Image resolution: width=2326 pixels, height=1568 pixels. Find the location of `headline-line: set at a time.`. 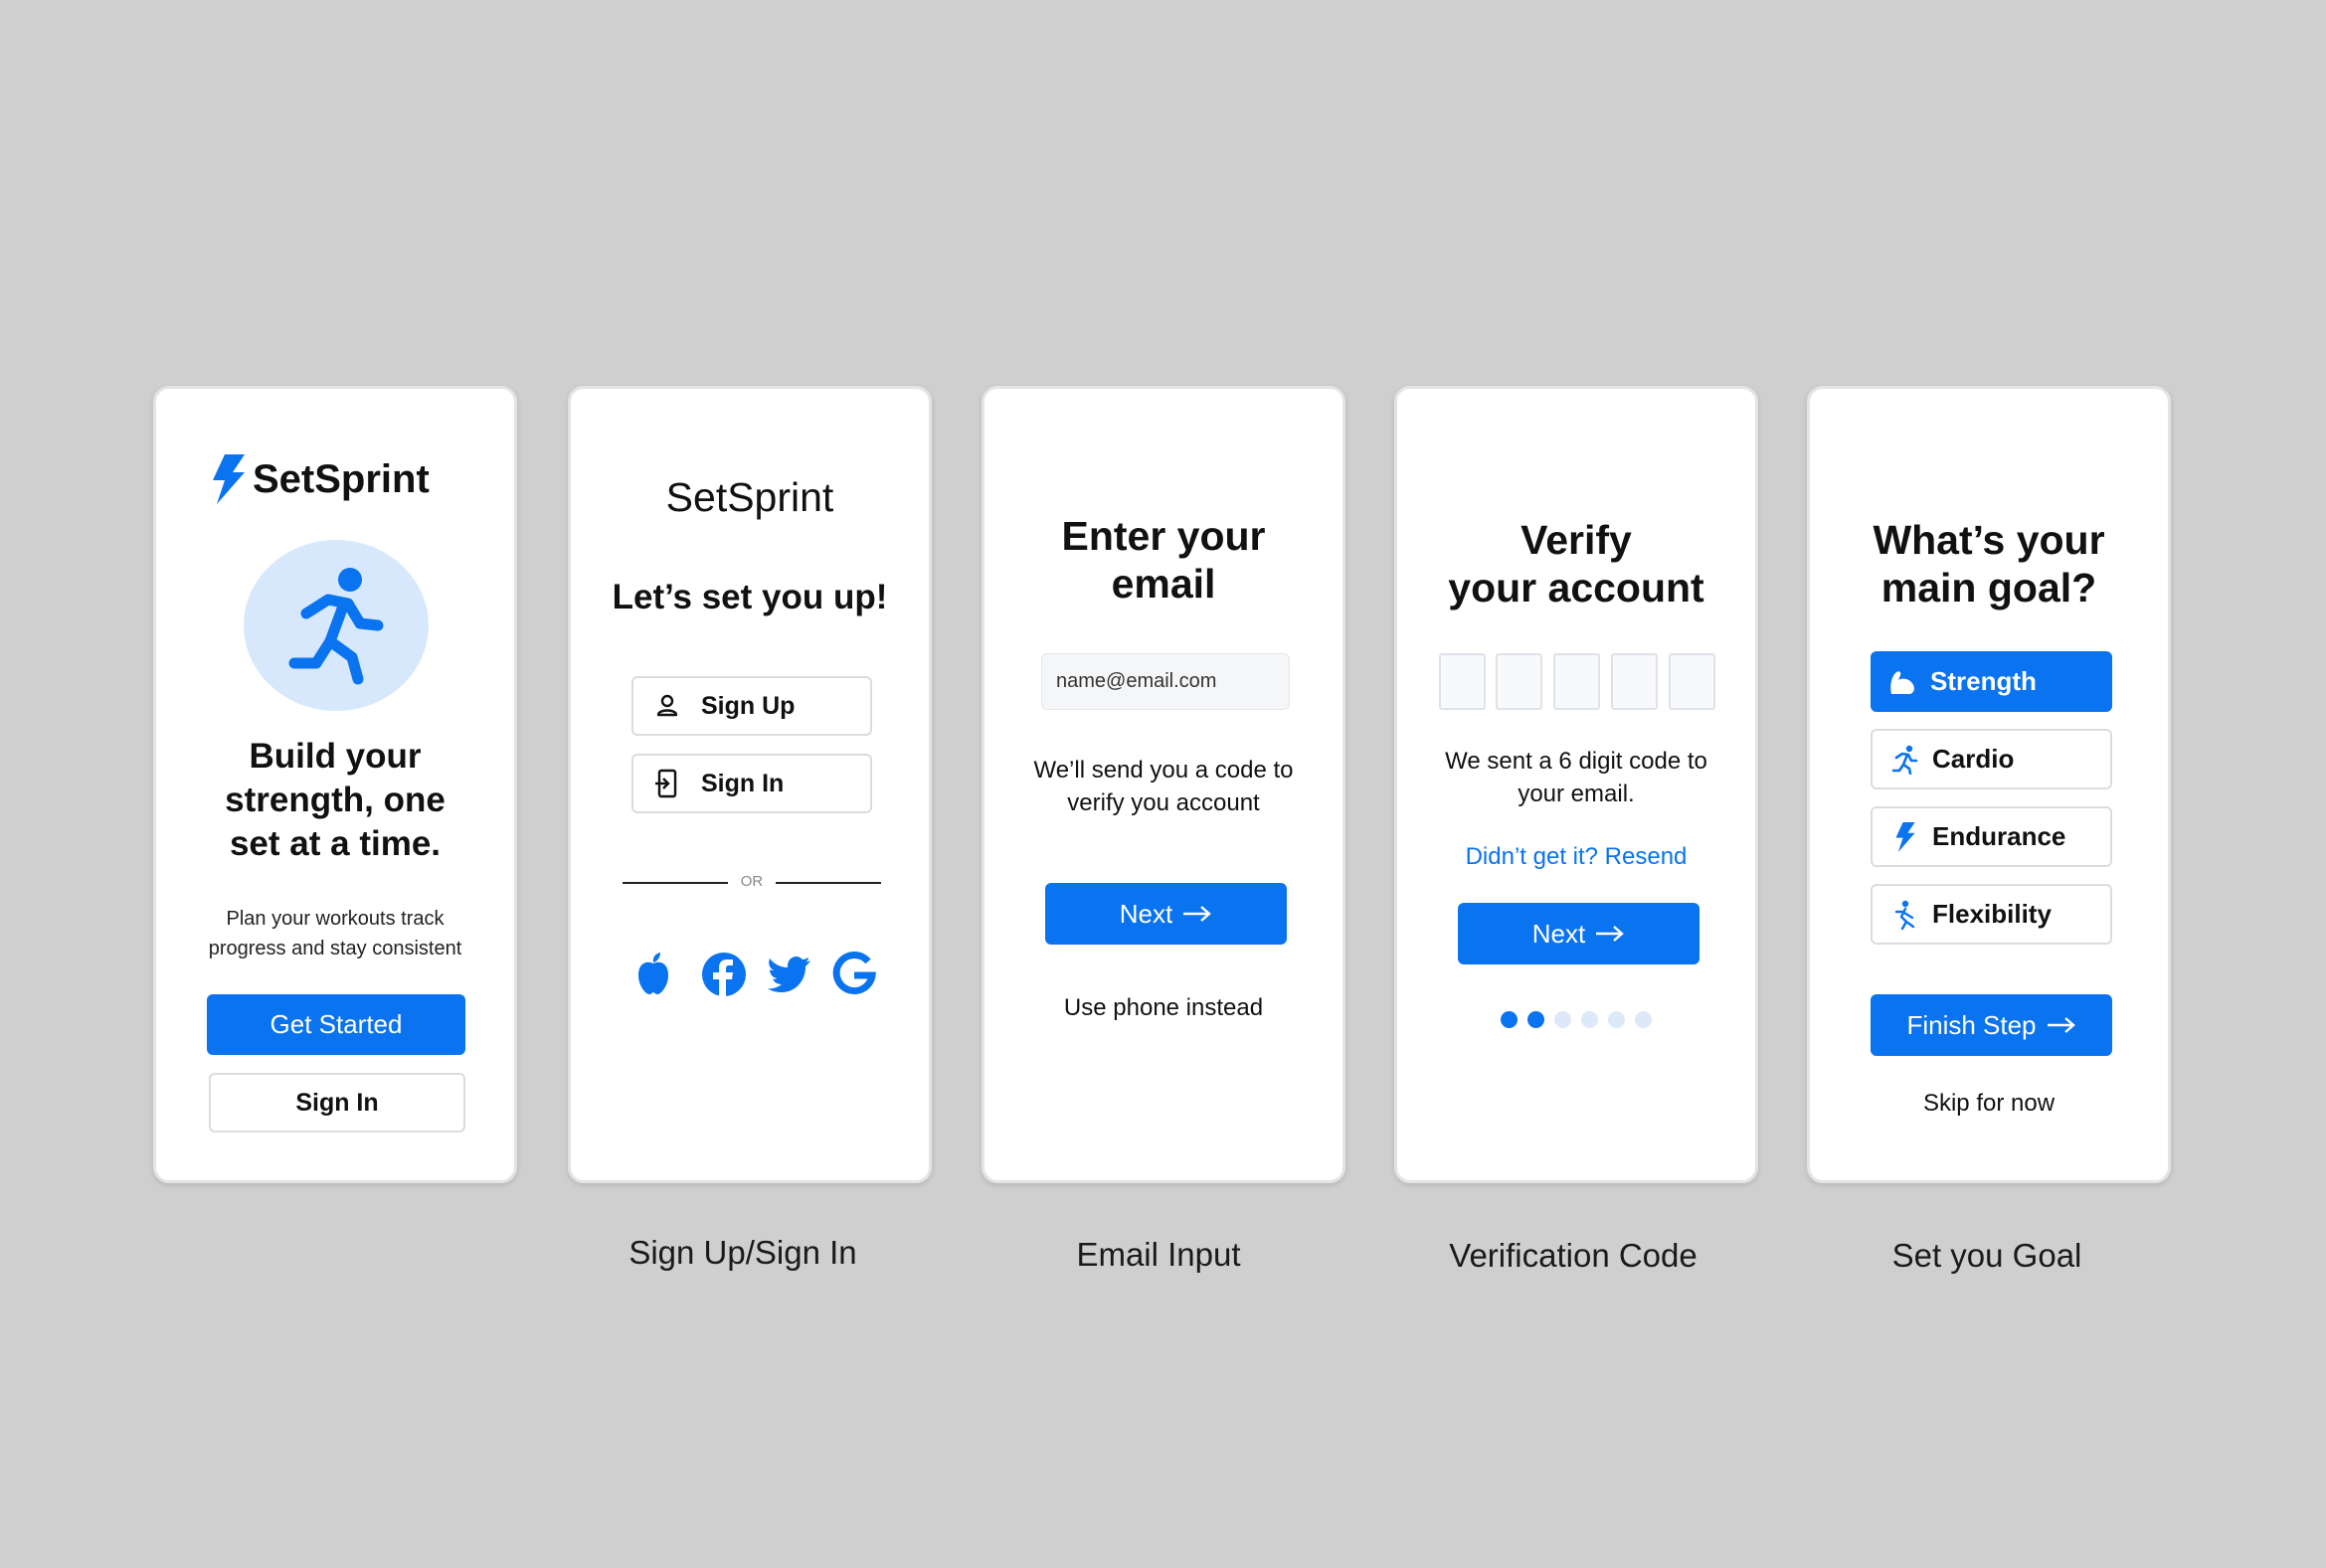

headline-line: set at a time. is located at coordinates (335, 843).